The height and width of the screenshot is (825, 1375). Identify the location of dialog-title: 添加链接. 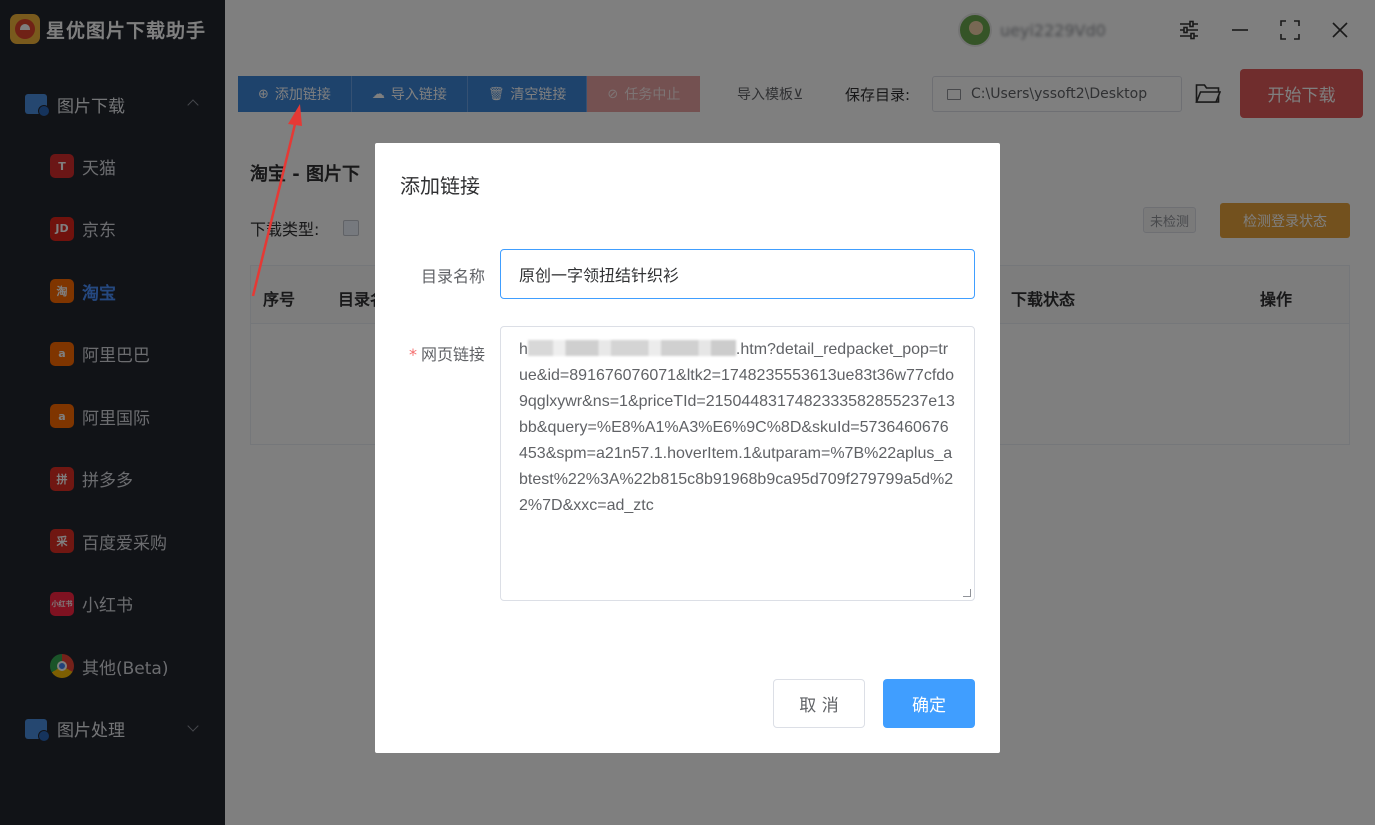
(440, 186).